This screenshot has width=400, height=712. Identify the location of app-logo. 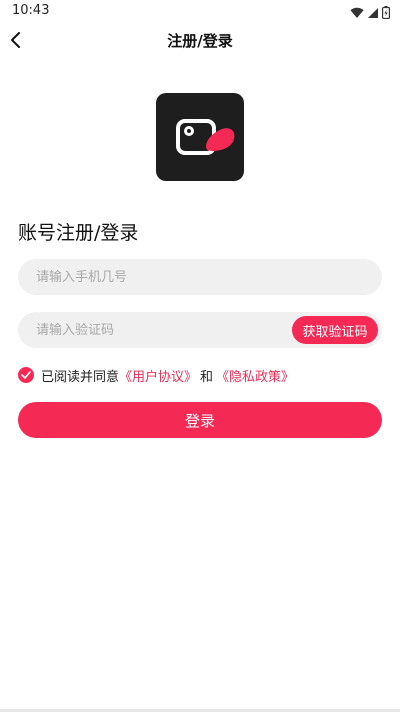
(200, 137).